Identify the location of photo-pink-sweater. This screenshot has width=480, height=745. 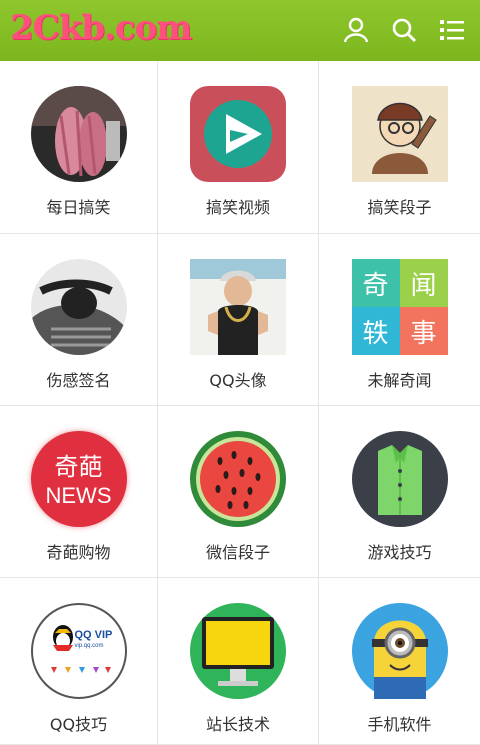
(78, 134).